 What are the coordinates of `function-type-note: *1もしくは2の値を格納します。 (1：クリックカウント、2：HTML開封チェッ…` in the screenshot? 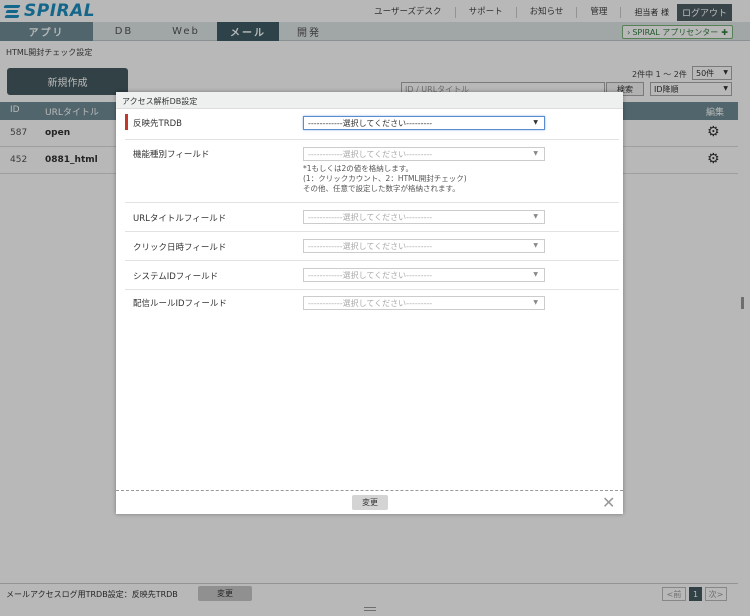 It's located at (385, 179).